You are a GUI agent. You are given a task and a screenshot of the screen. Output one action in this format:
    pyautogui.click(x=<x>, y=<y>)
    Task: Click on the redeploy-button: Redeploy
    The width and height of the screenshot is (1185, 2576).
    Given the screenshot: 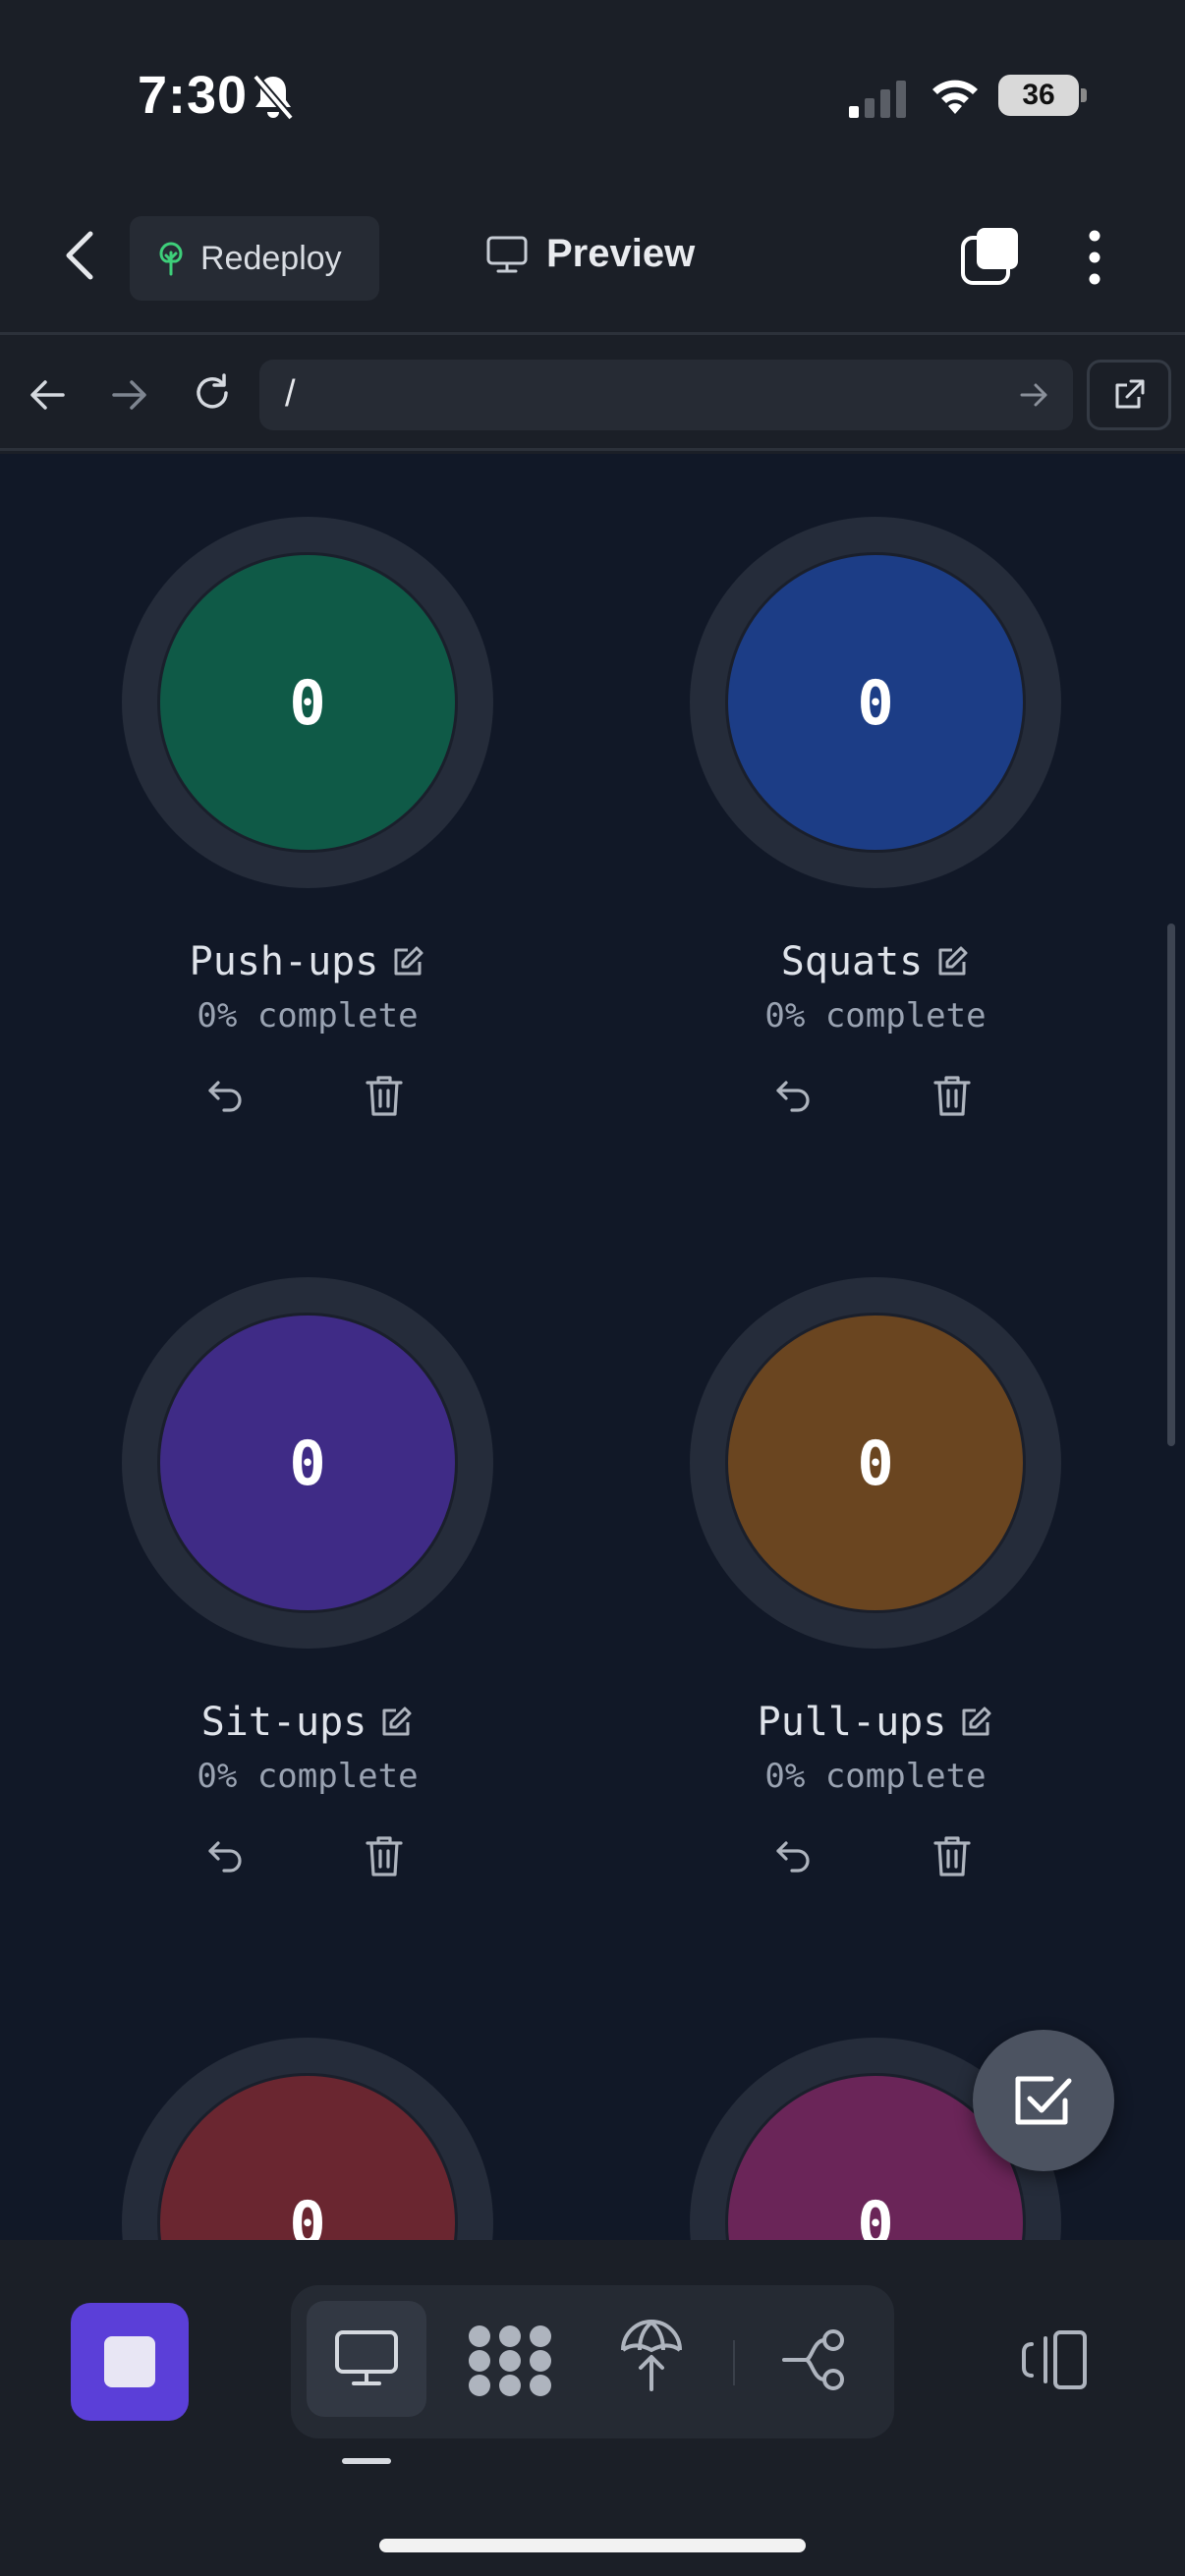 What is the action you would take?
    pyautogui.click(x=255, y=258)
    